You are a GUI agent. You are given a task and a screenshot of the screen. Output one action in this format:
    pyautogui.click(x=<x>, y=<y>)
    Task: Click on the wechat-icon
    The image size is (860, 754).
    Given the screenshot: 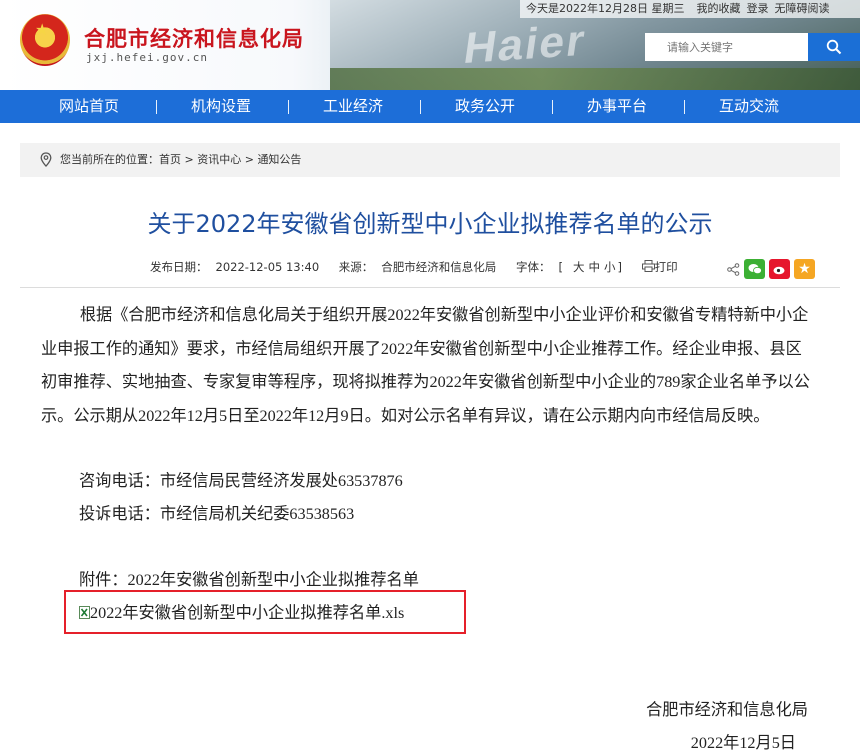 What is the action you would take?
    pyautogui.click(x=754, y=269)
    